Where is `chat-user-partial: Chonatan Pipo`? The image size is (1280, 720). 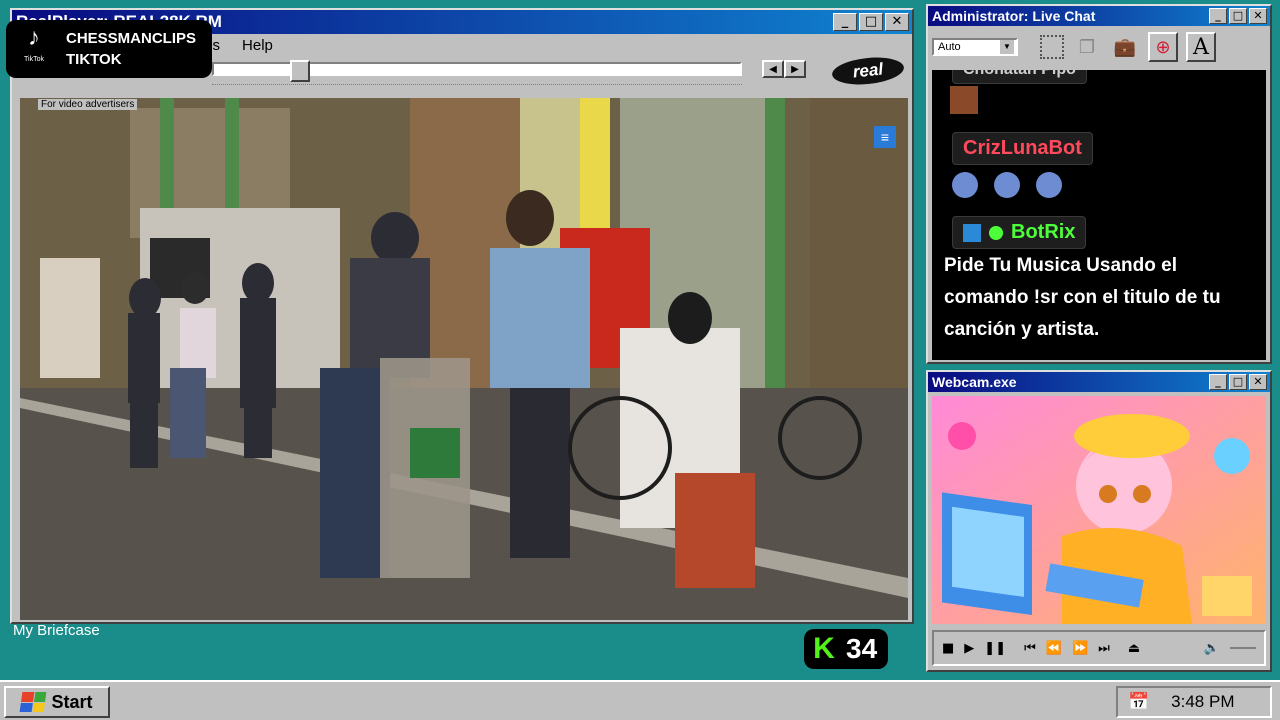 chat-user-partial: Chonatan Pipo is located at coordinates (1019, 77).